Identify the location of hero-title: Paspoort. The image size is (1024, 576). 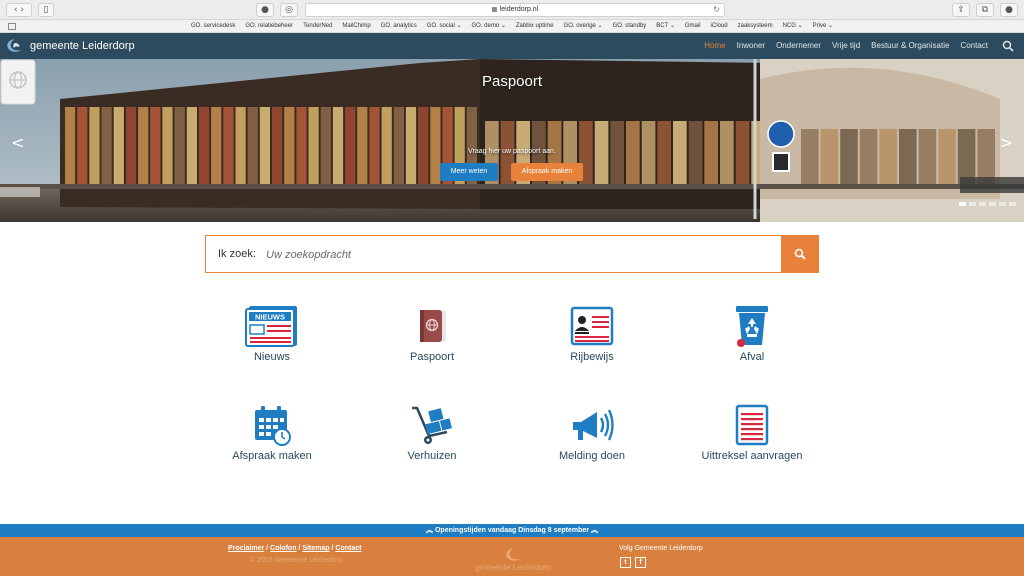
(512, 81).